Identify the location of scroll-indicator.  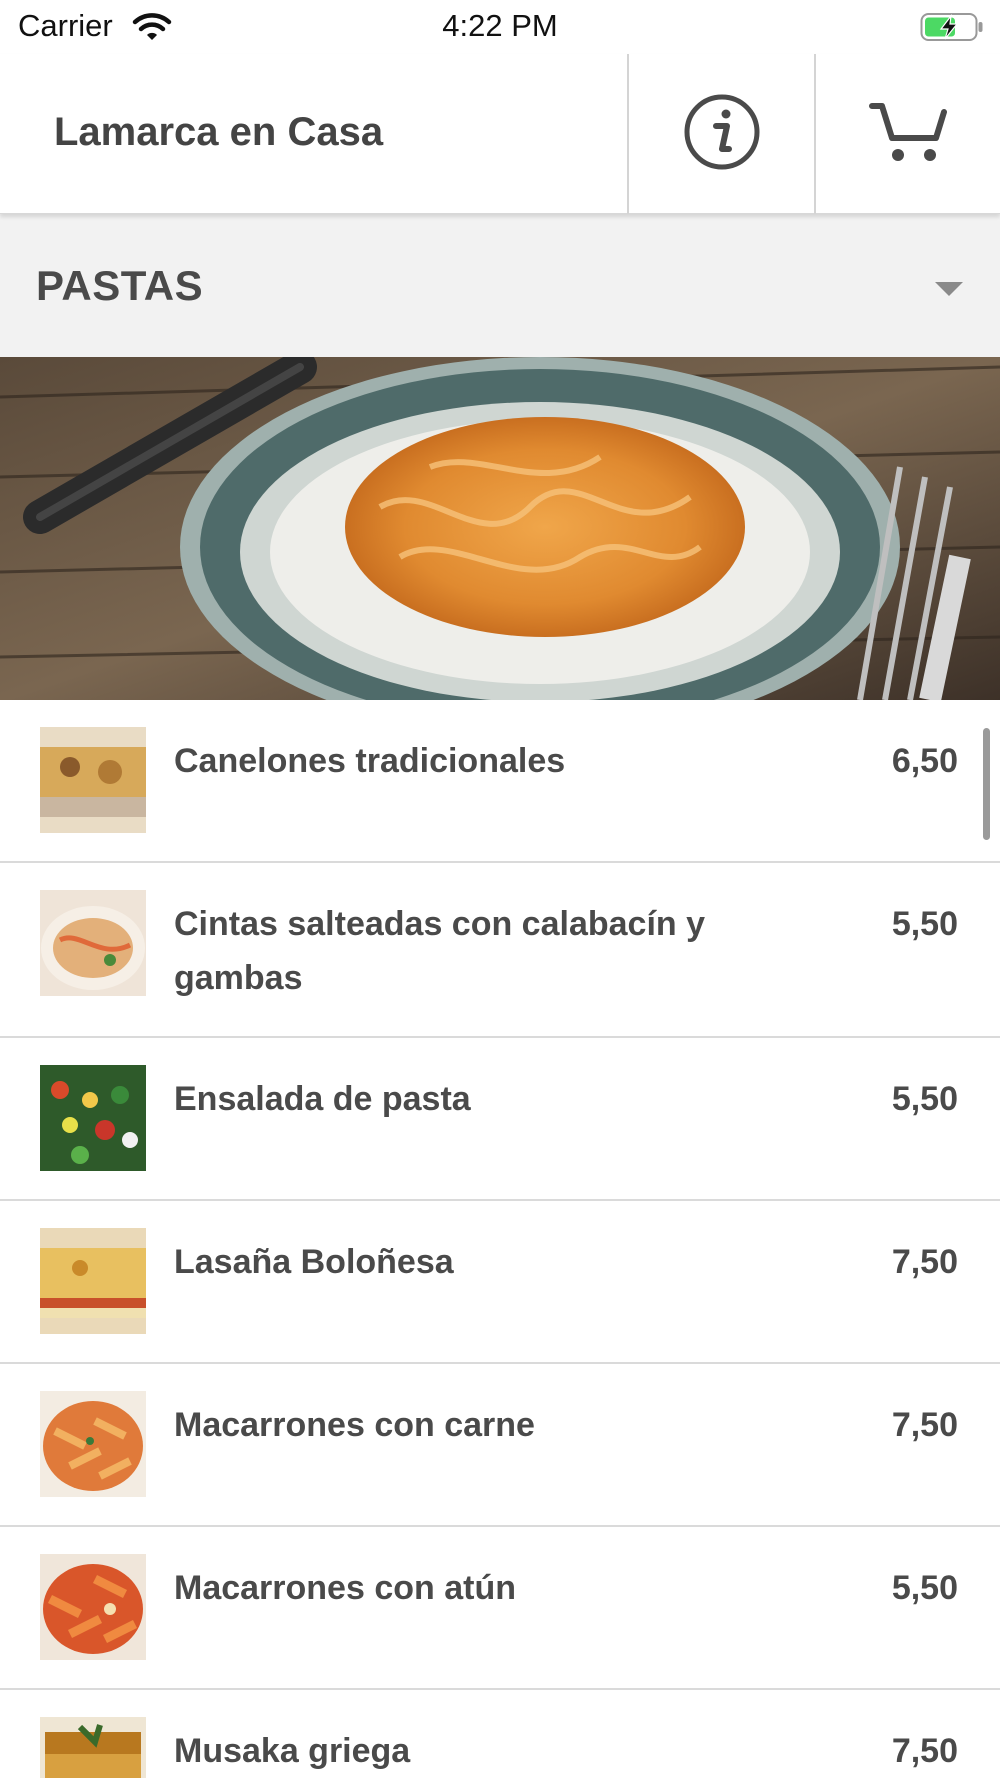
(986, 784).